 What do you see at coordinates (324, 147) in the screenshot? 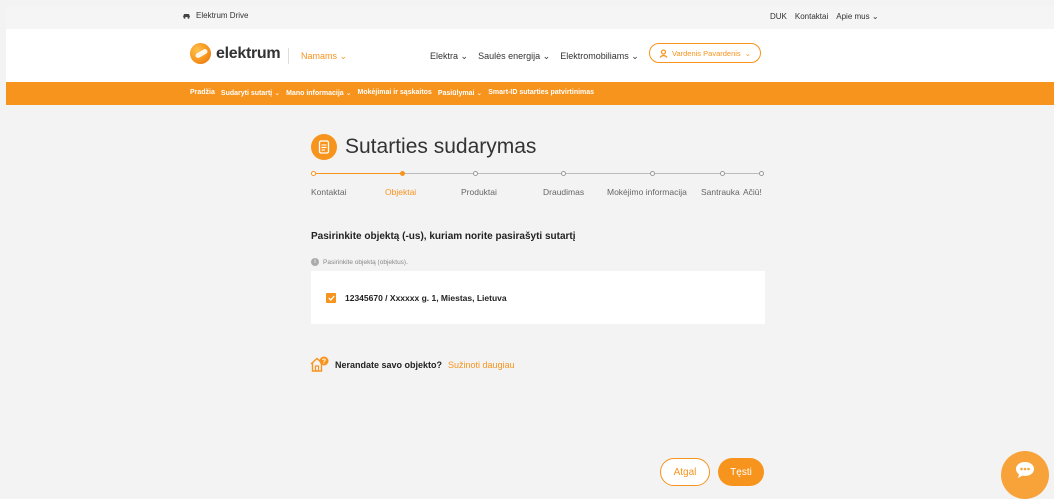
I see `document-icon` at bounding box center [324, 147].